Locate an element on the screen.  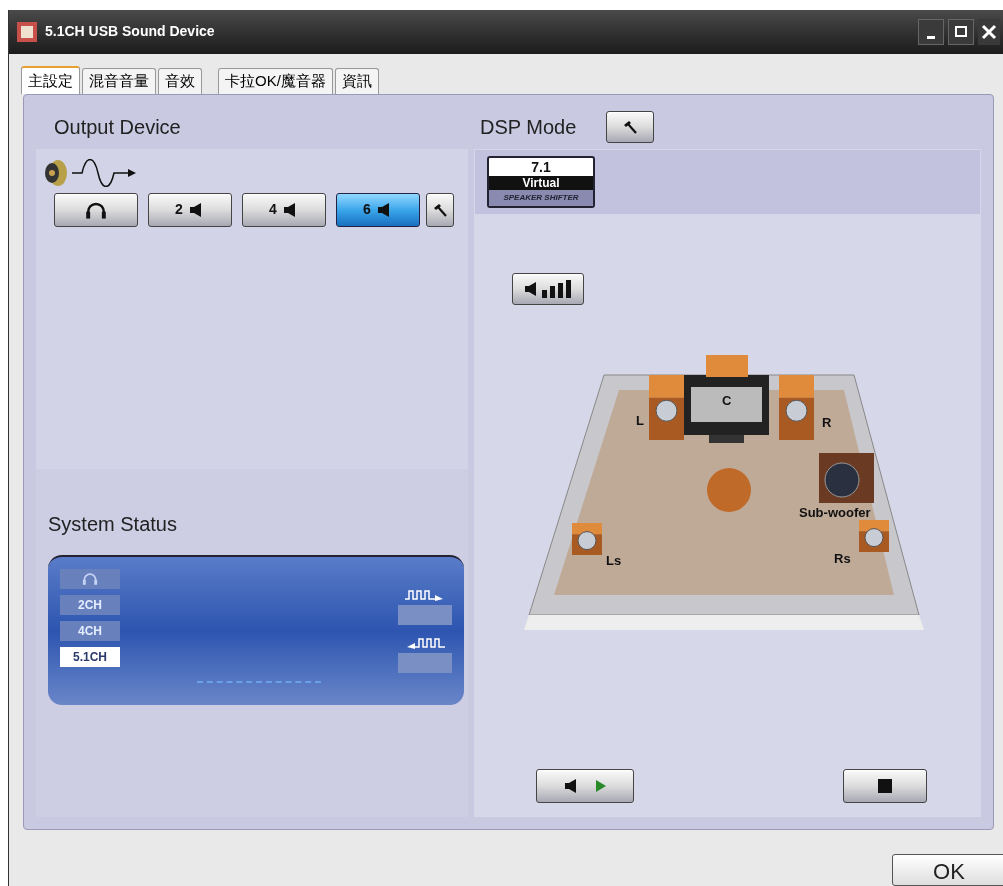
speaker-label: C is located at coordinates (727, 400).